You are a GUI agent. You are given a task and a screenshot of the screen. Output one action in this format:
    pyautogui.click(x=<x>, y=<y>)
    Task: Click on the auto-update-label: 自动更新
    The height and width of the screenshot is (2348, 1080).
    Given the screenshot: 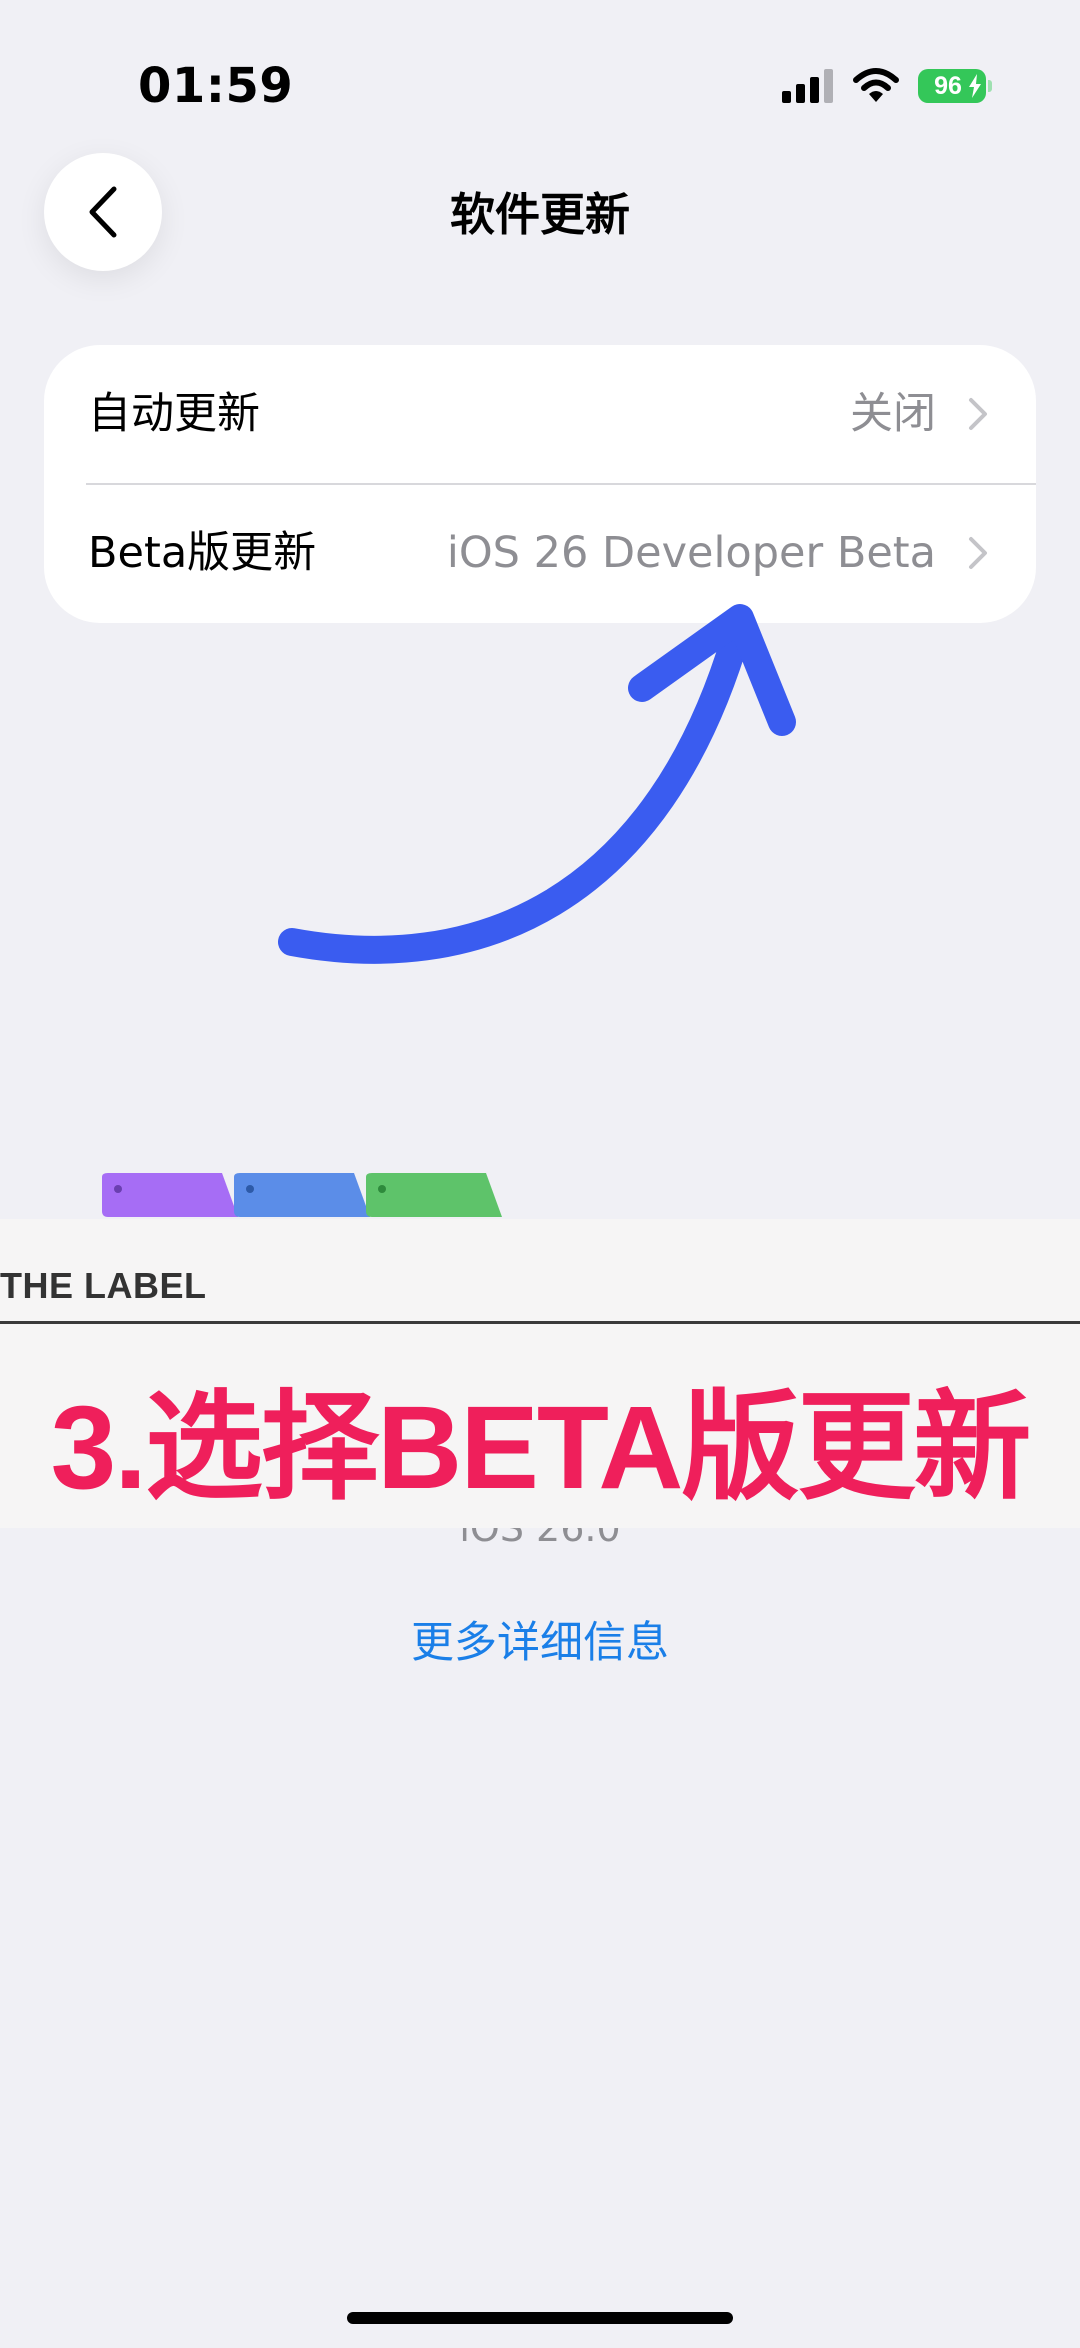 What is the action you would take?
    pyautogui.click(x=174, y=414)
    